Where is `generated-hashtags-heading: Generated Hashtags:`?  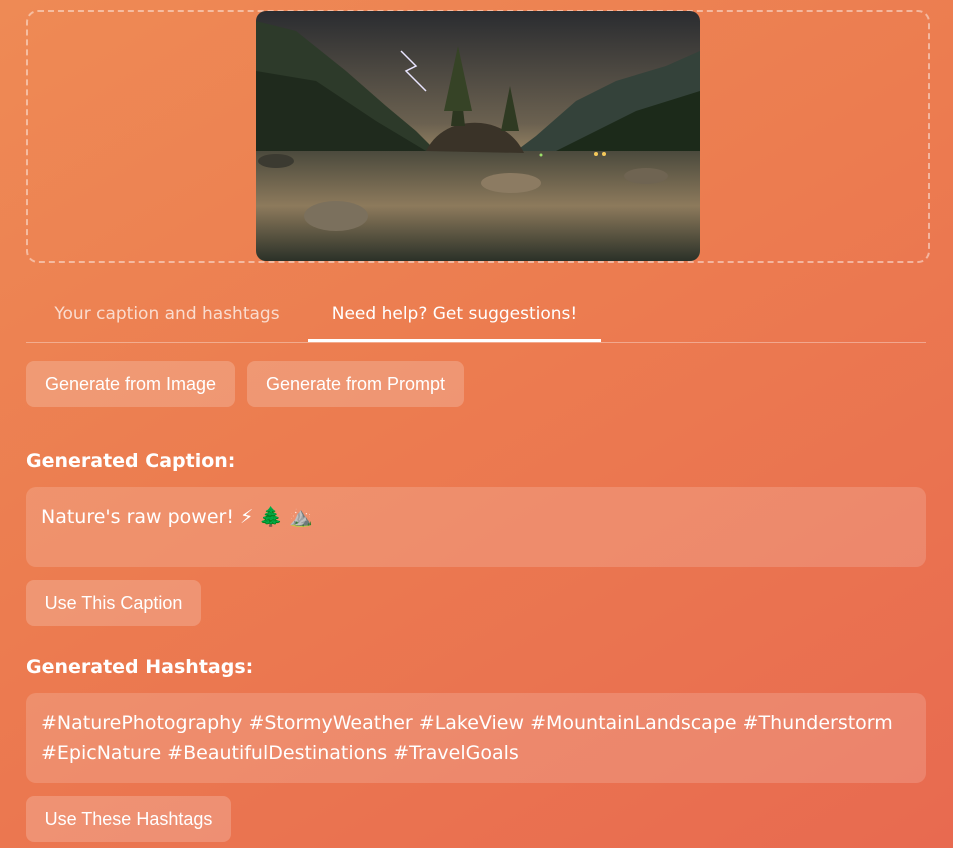 generated-hashtags-heading: Generated Hashtags: is located at coordinates (140, 667).